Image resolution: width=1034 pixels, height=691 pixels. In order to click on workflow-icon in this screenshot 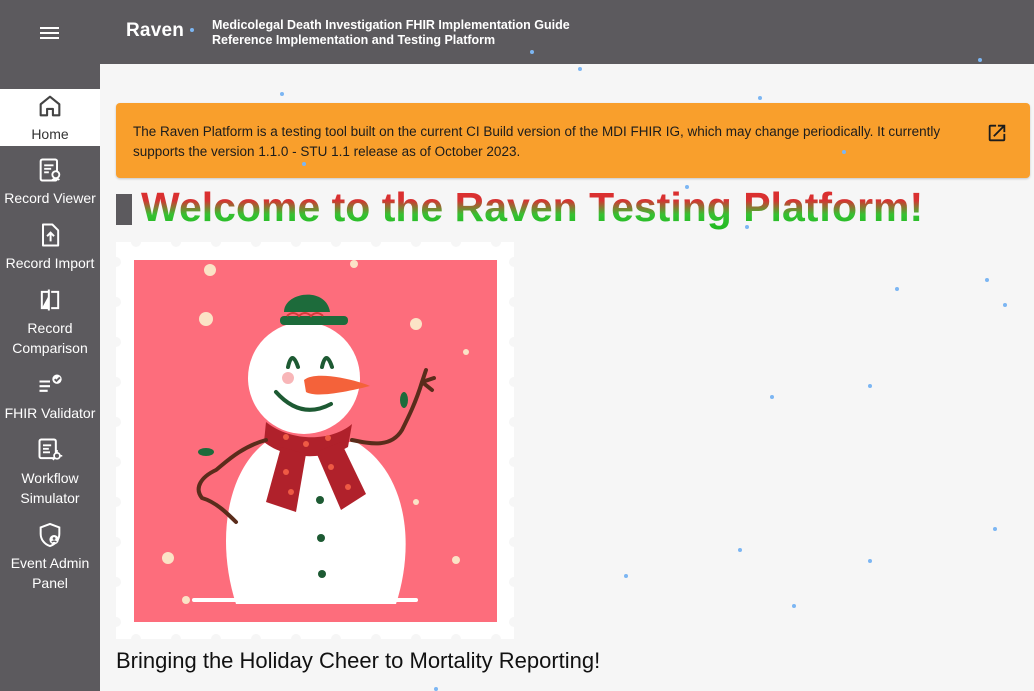, I will do `click(50, 449)`.